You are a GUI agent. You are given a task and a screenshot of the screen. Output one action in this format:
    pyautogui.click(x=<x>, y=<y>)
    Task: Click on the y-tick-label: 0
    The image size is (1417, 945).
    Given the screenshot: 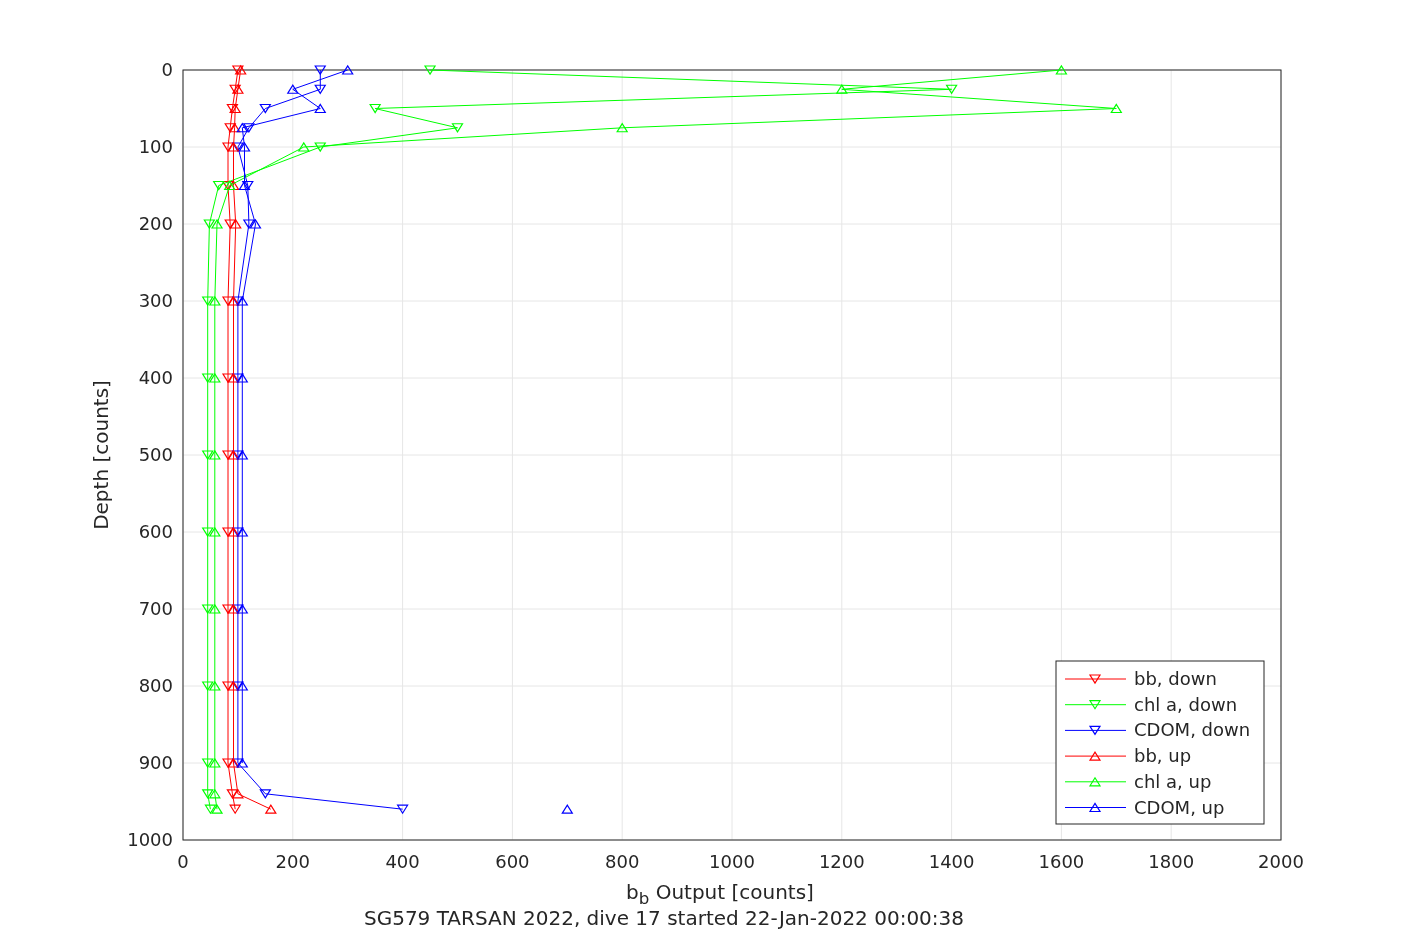 What is the action you would take?
    pyautogui.click(x=167, y=69)
    